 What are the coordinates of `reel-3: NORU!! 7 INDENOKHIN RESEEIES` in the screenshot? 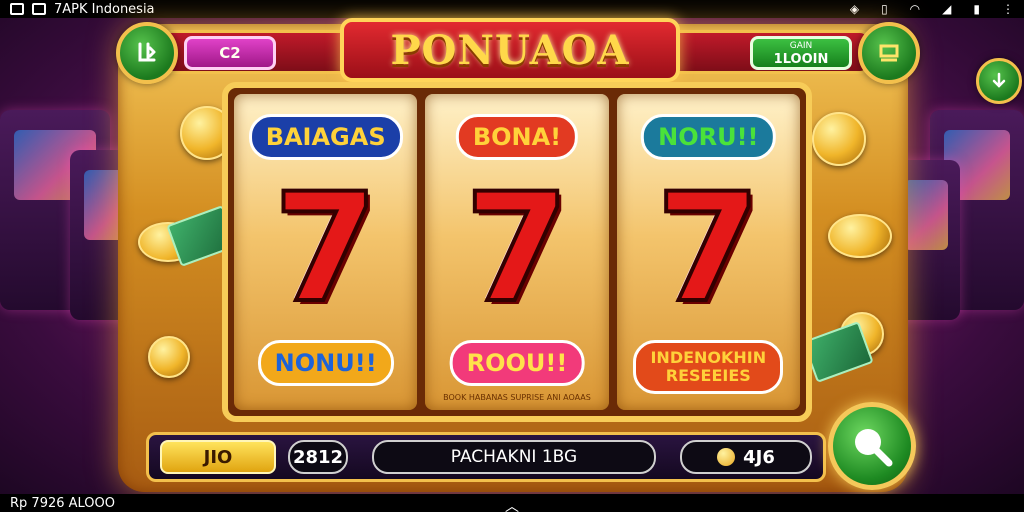 It's located at (708, 252).